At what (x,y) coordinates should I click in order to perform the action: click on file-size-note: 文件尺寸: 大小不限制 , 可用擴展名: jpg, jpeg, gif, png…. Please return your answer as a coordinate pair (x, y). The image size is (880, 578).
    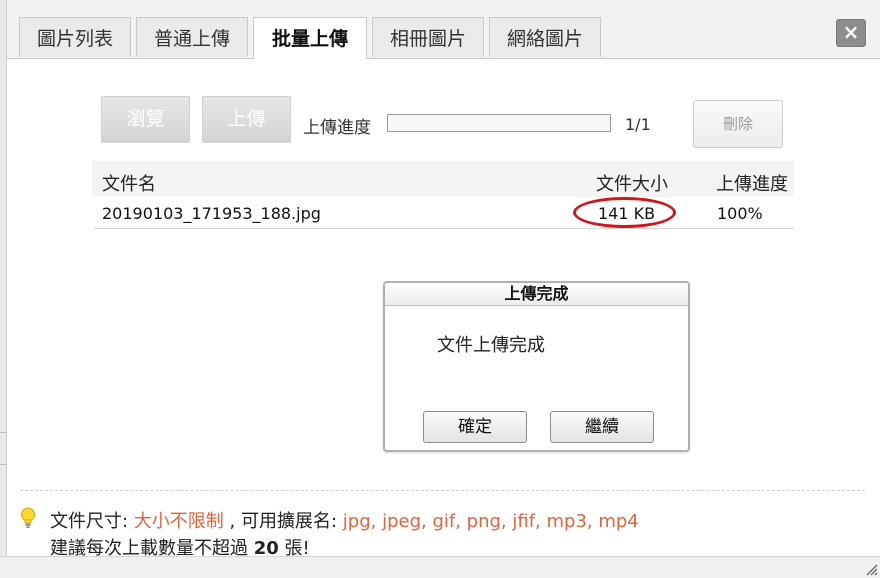
    Looking at the image, I should click on (344, 520).